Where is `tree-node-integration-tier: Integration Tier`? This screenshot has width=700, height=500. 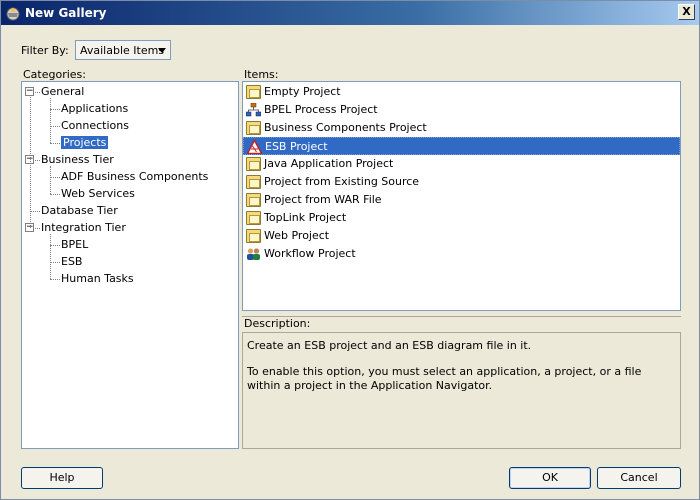
tree-node-integration-tier: Integration Tier is located at coordinates (83, 227).